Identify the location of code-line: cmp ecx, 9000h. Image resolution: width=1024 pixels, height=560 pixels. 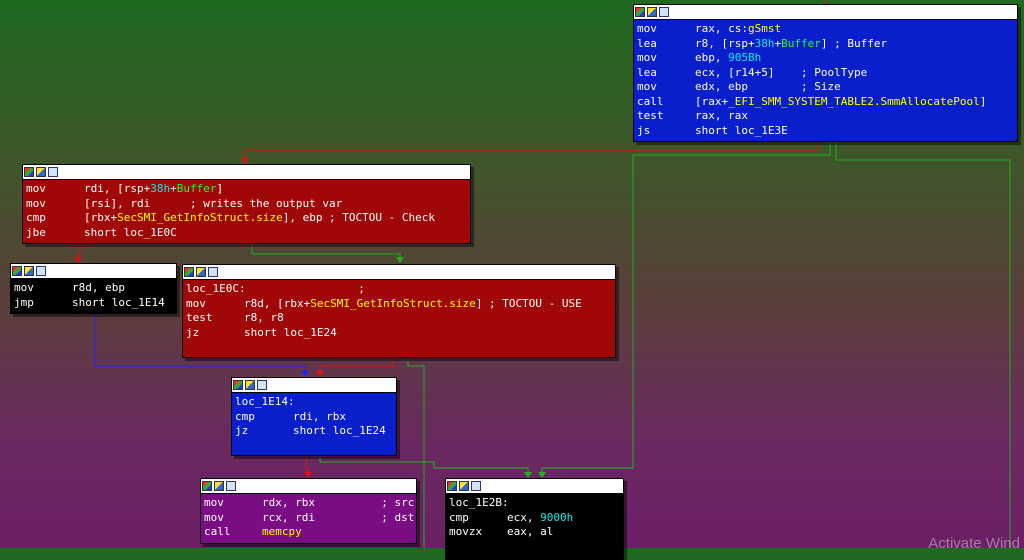
(534, 518).